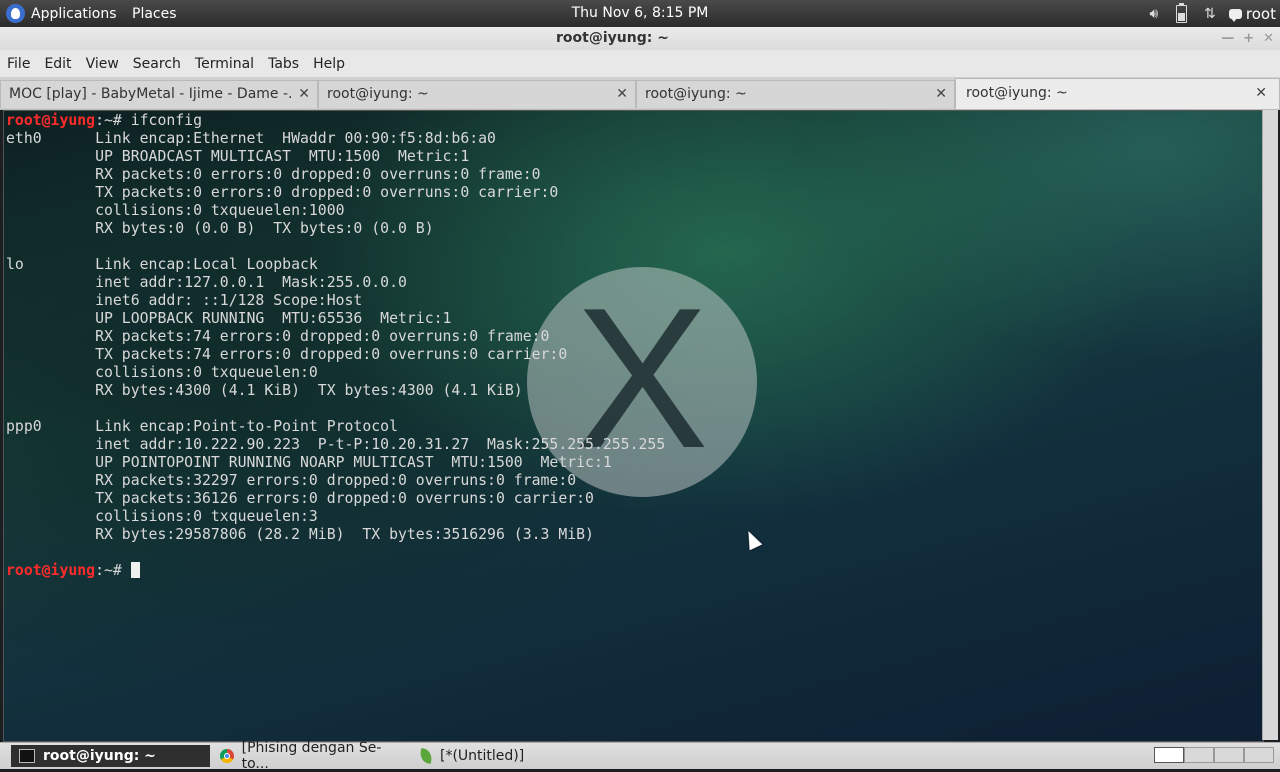  I want to click on tab-terminal-active: root@iyung: ~ ✕, so click(1117, 93).